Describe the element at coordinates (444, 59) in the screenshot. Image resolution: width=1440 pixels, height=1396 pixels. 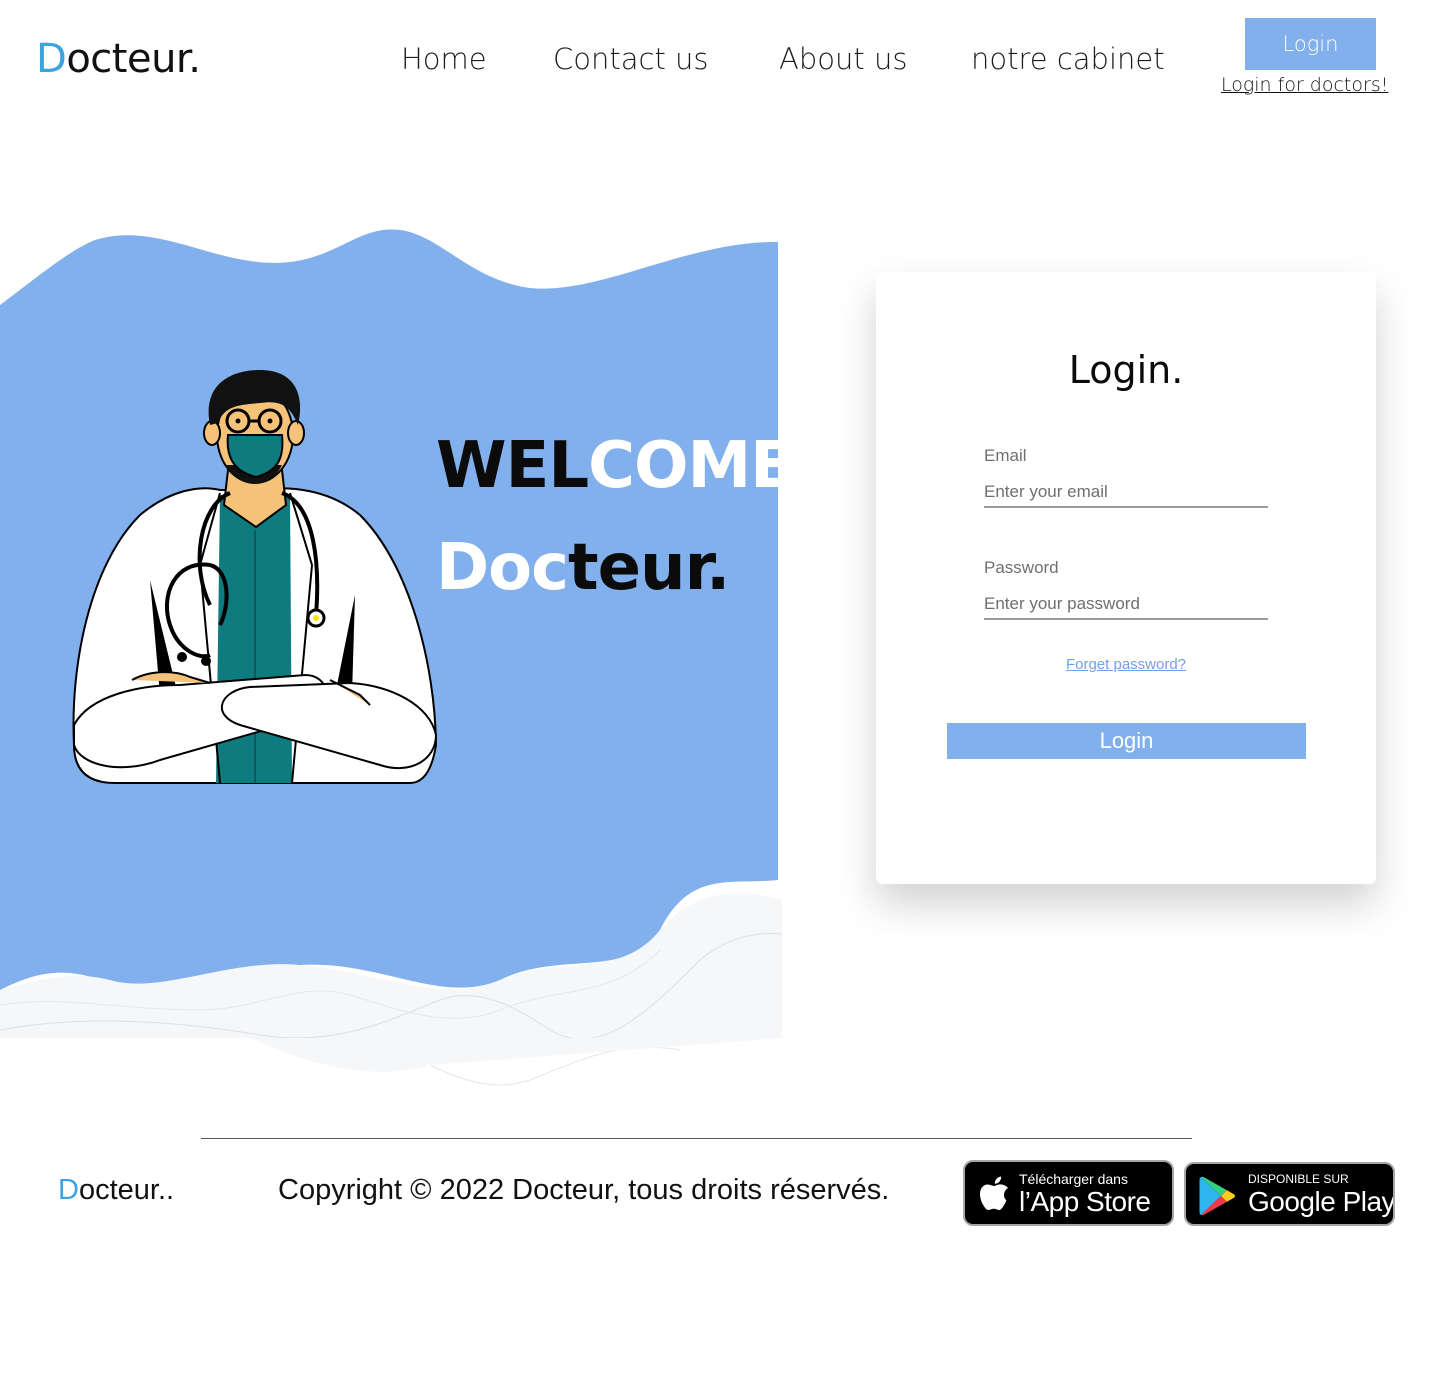
I see `nav-home-link: Home` at that location.